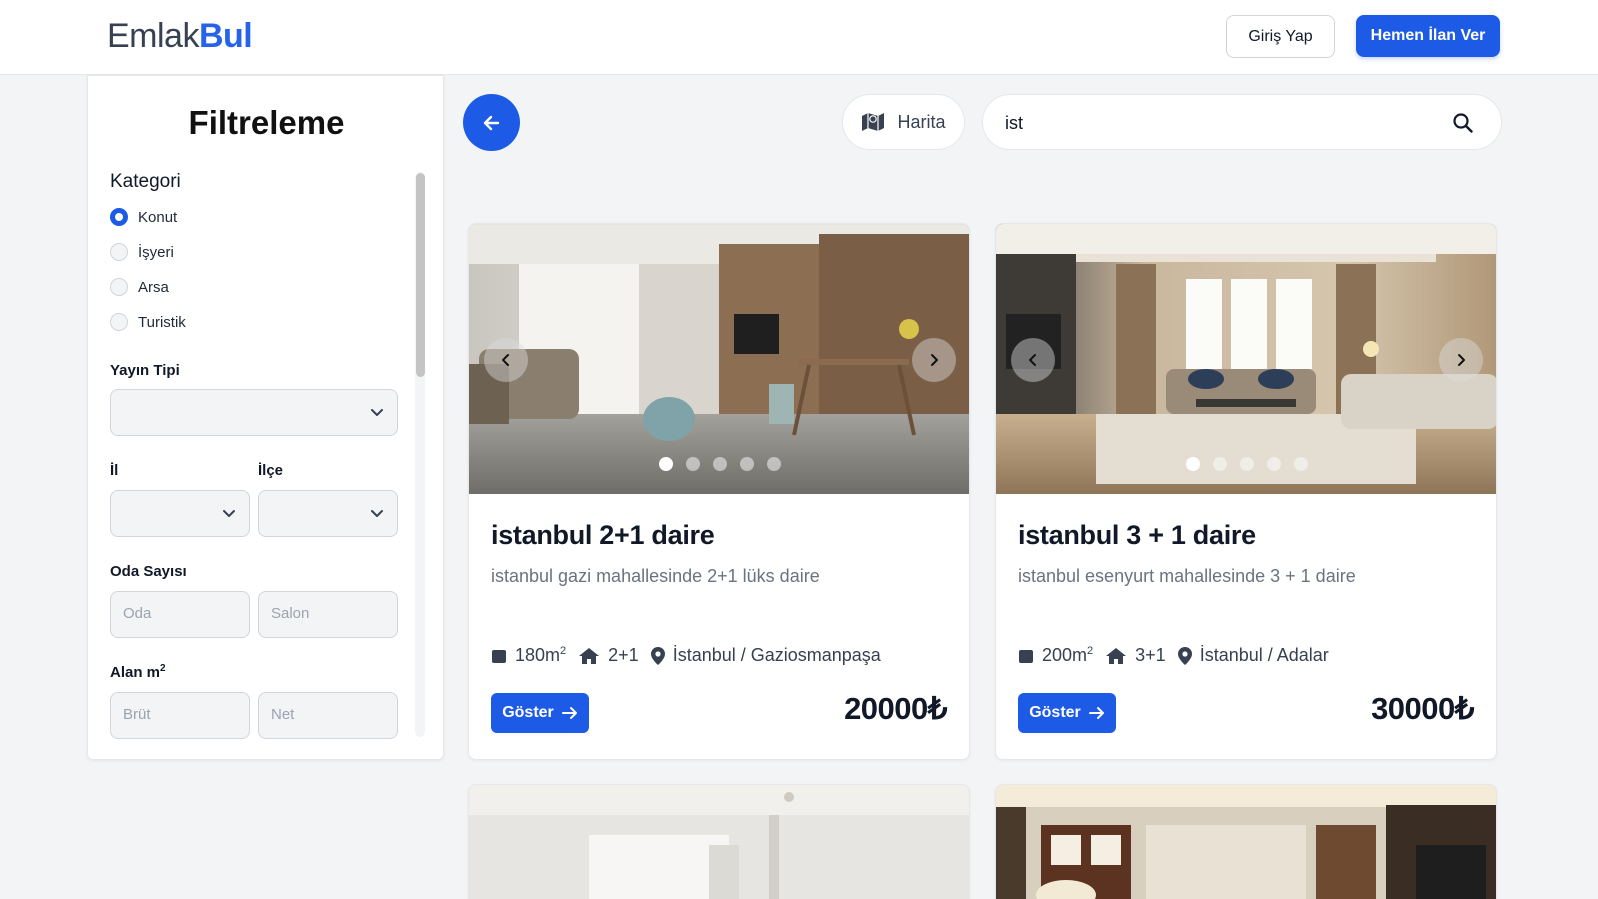 Image resolution: width=1598 pixels, height=899 pixels. I want to click on area-info: 200m2, so click(1055, 655).